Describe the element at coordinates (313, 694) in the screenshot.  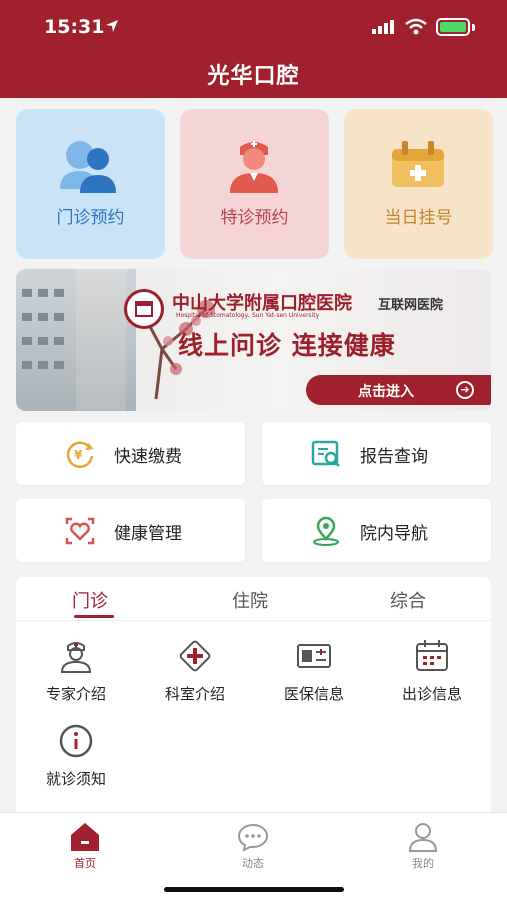
I see `insurance-info-label: 医保信息` at that location.